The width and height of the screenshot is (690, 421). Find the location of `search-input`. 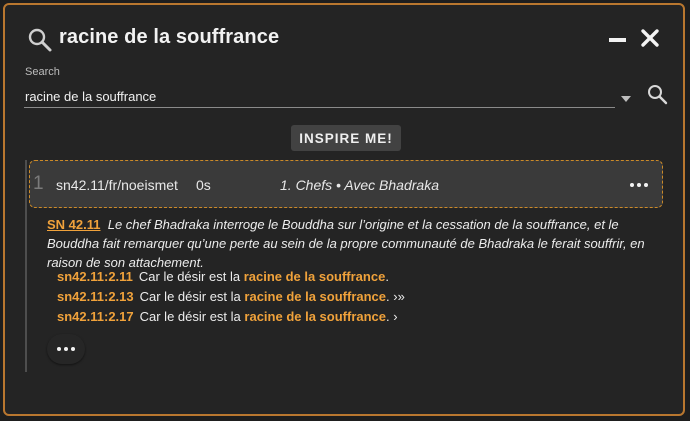

search-input is located at coordinates (319, 96).